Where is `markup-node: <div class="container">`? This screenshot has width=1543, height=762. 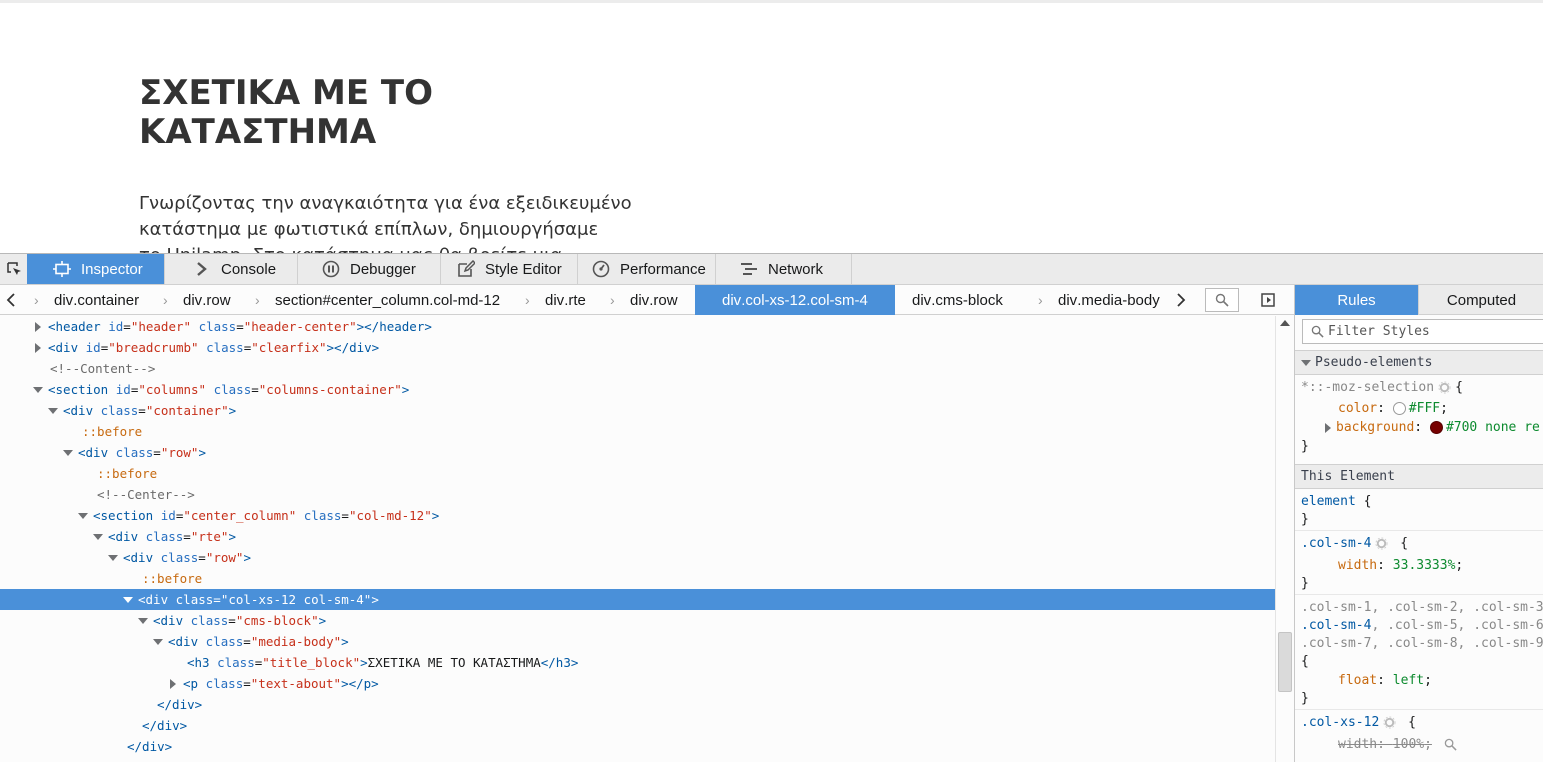 markup-node: <div class="container"> is located at coordinates (637, 410).